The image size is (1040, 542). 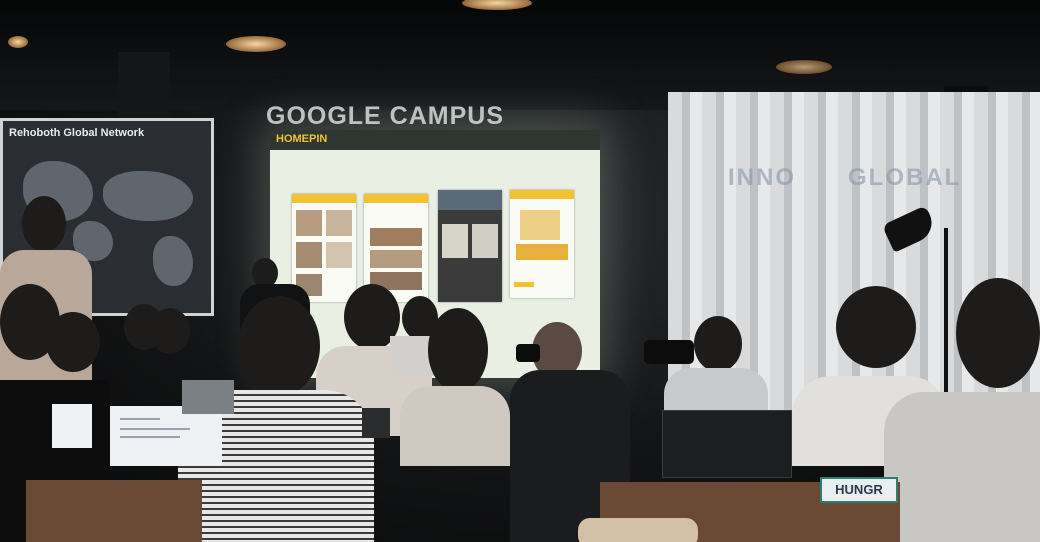 What do you see at coordinates (859, 490) in the screenshot?
I see `name-tag: HUNGR` at bounding box center [859, 490].